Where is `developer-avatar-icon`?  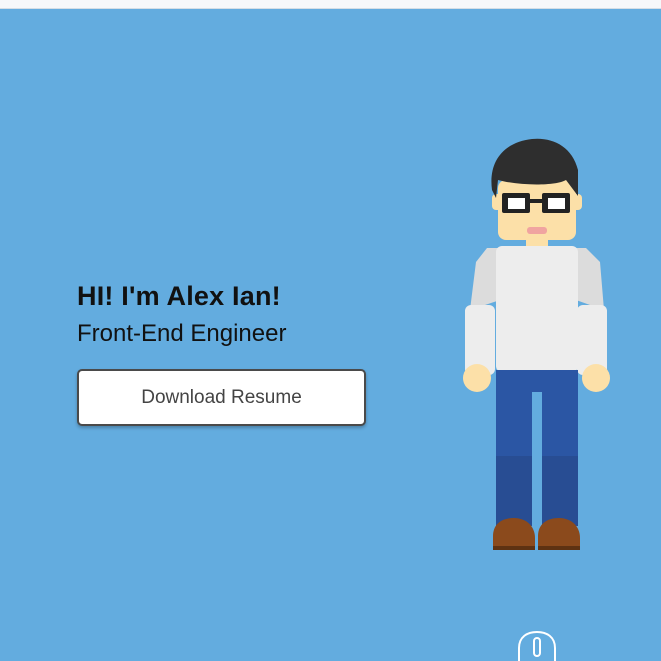 developer-avatar-icon is located at coordinates (536, 344).